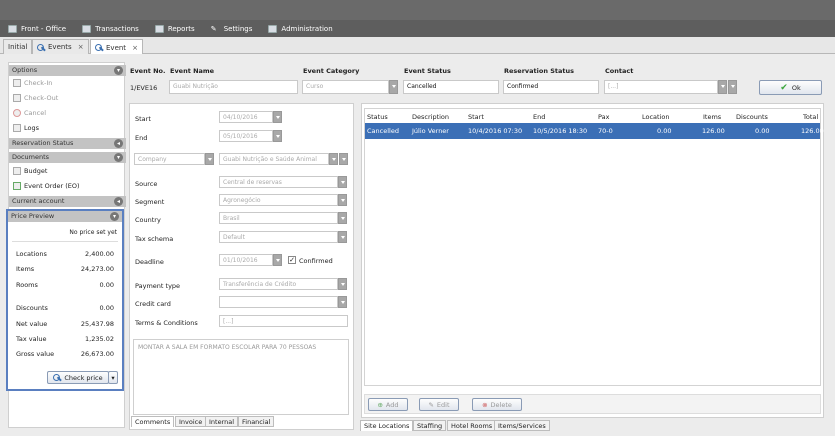  What do you see at coordinates (116, 47) in the screenshot?
I see `tab-event: Event ×` at bounding box center [116, 47].